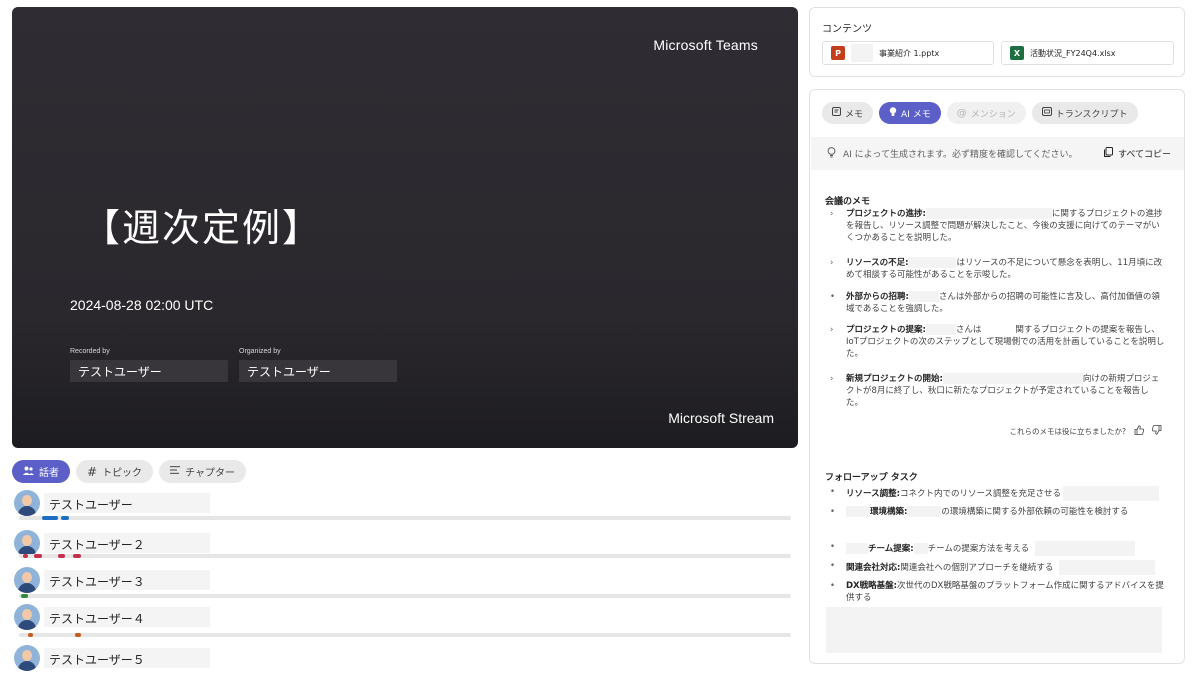 This screenshot has width=1200, height=675. Describe the element at coordinates (1144, 155) in the screenshot. I see `copy-all-label: すべてコピー` at that location.